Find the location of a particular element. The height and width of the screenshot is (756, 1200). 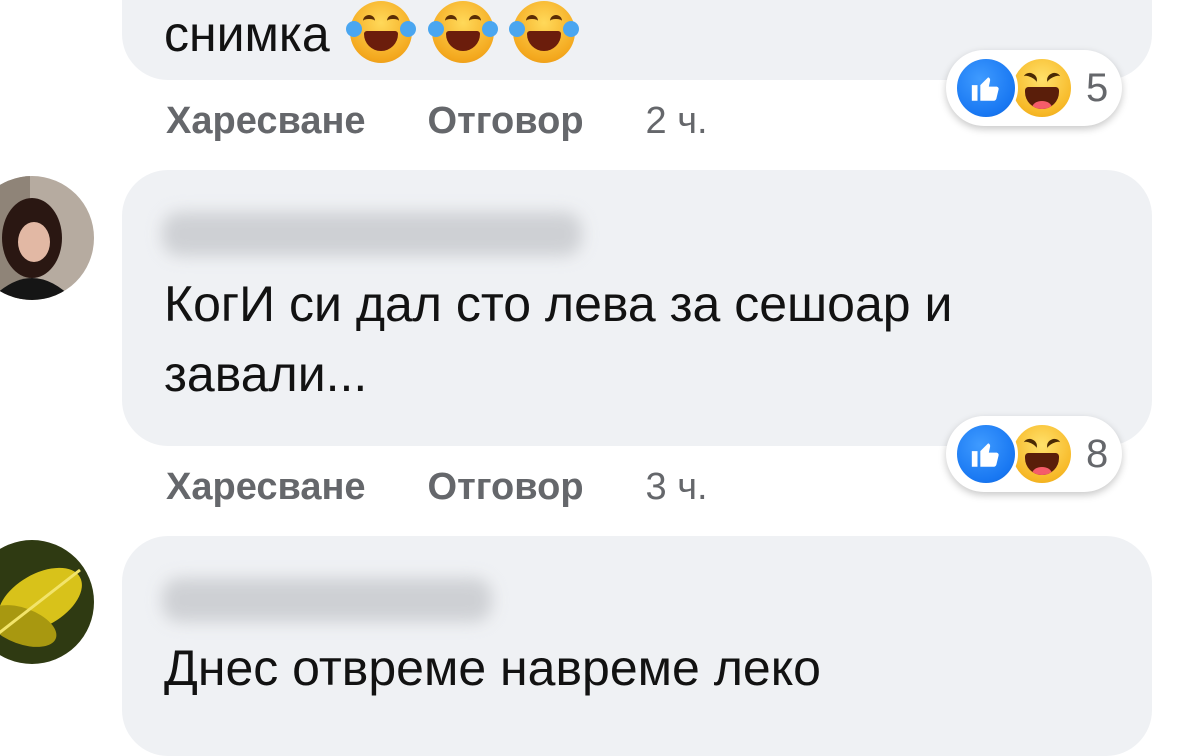

comment-timestamp: 2 ч. is located at coordinates (677, 121).